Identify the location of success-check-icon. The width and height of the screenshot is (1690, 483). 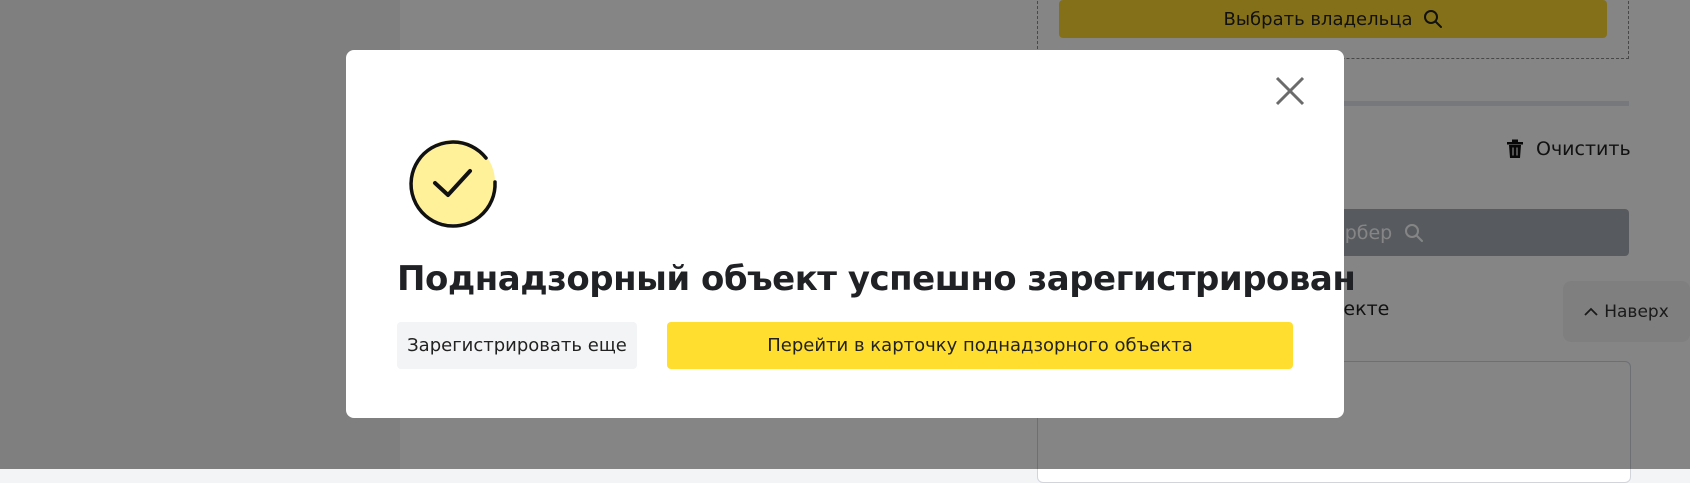
(453, 184).